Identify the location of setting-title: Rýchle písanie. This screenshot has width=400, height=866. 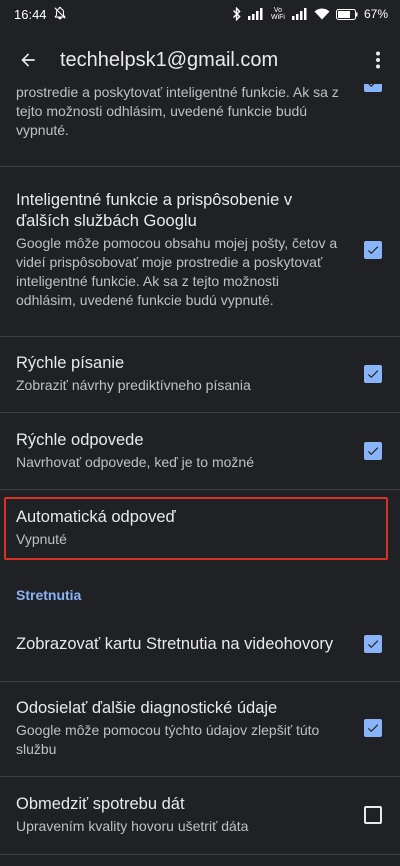
(70, 363).